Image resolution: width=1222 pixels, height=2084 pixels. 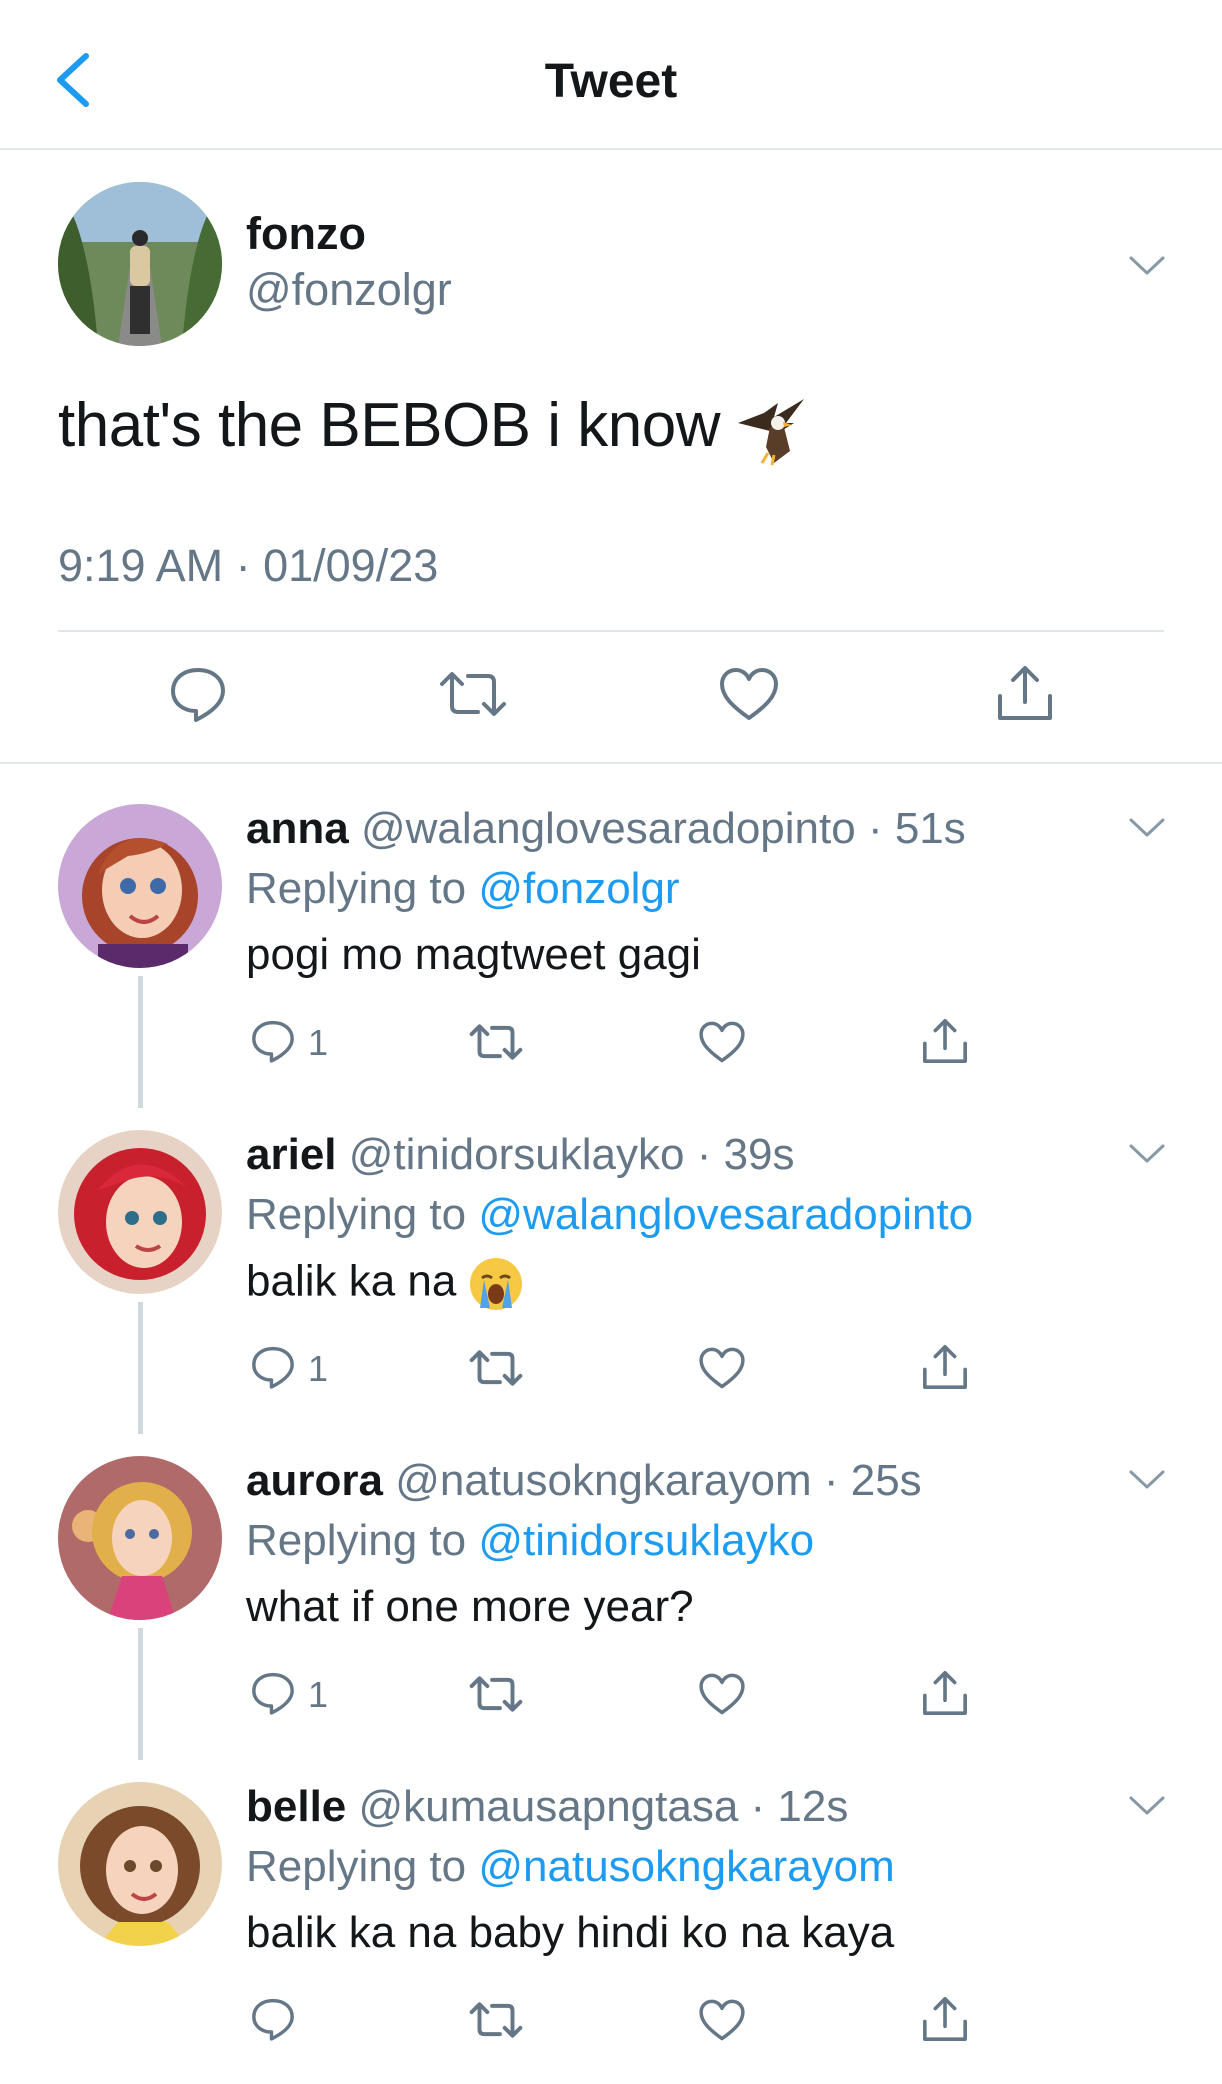 I want to click on reply-header: belle @kumausapngtasa · 12s, so click(x=547, y=1807).